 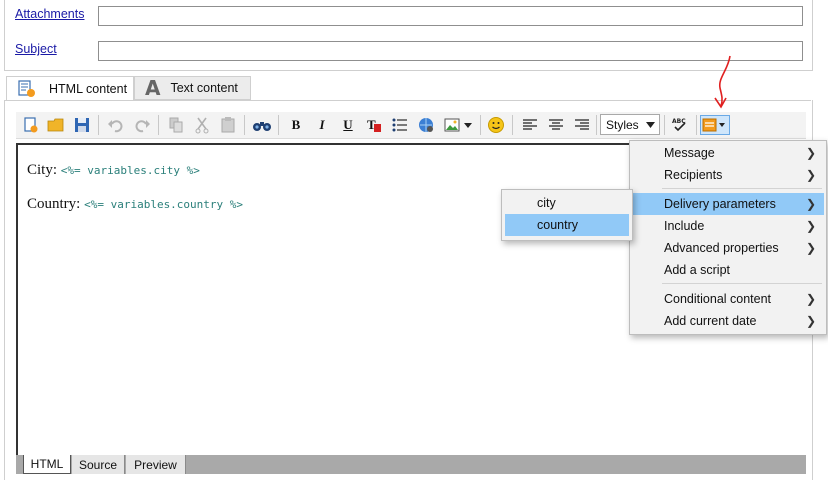 I want to click on underline-glyph: U, so click(x=348, y=124).